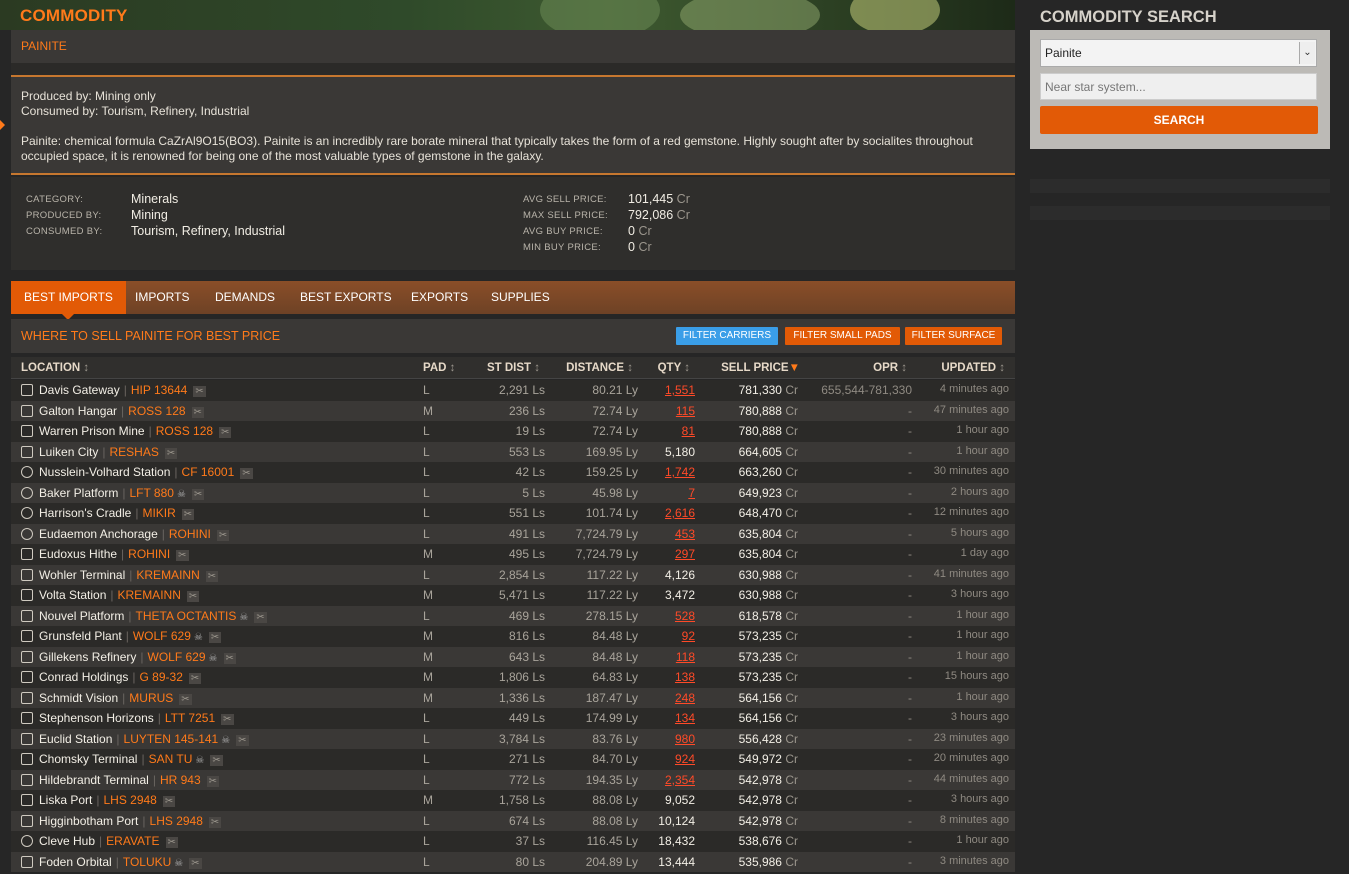 The image size is (1349, 874). What do you see at coordinates (147, 862) in the screenshot?
I see `system-name: TOLUKU` at bounding box center [147, 862].